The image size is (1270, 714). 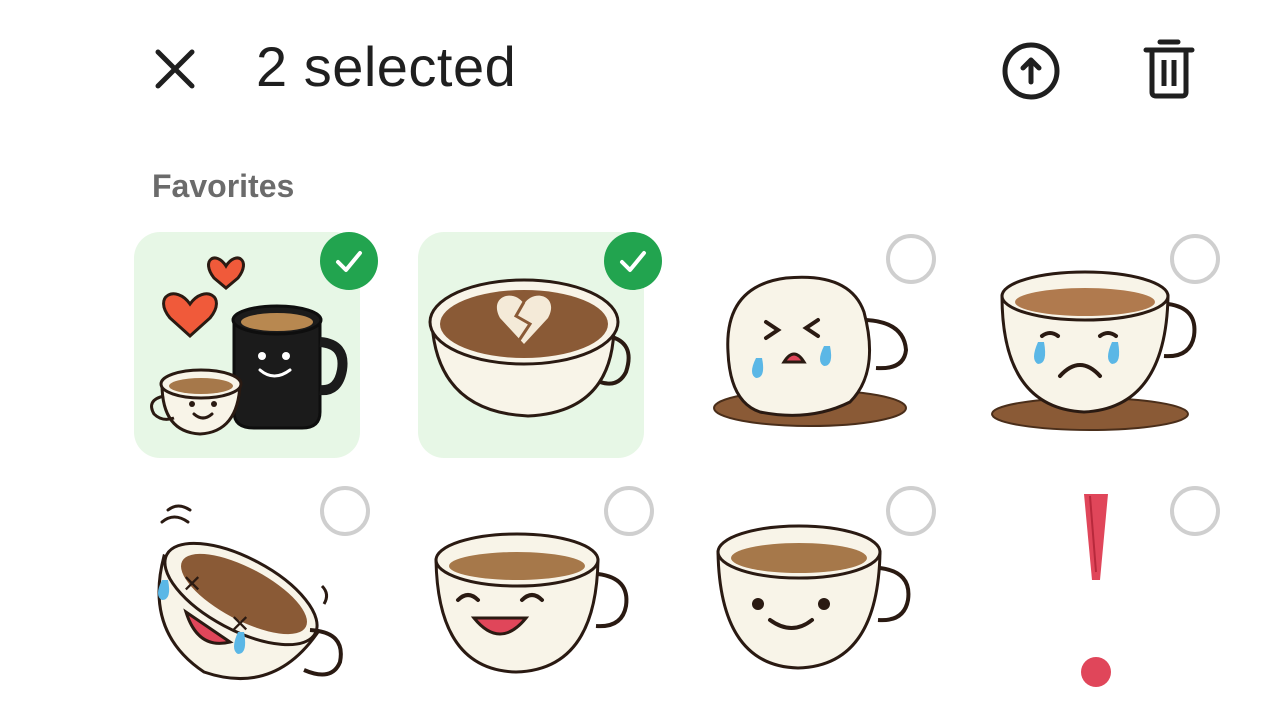 I want to click on sticker-spilled-crying-cup, so click(x=818, y=345).